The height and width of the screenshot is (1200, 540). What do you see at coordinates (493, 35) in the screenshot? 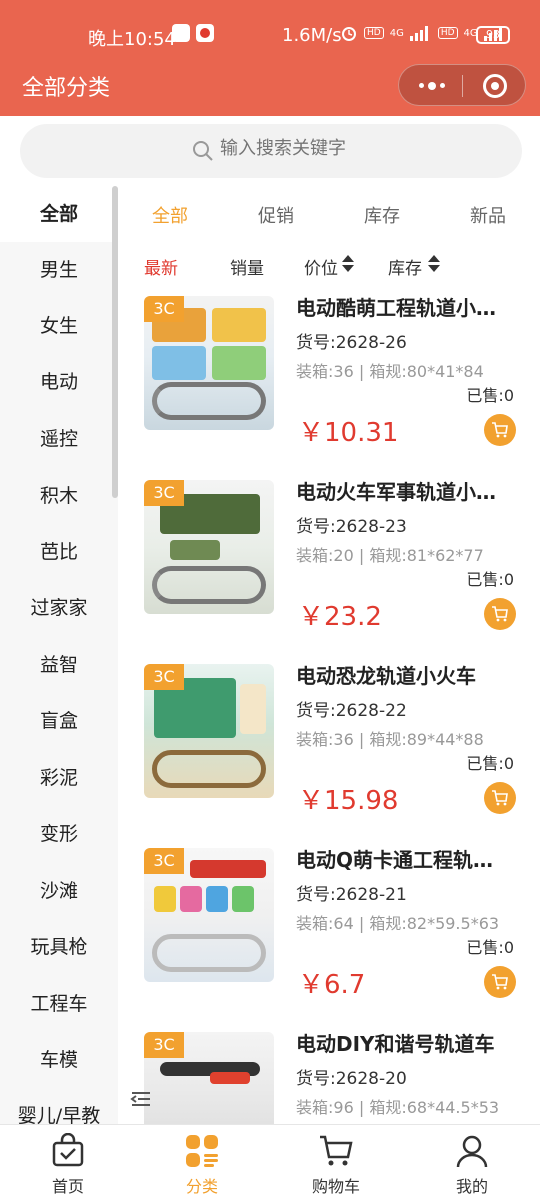
I see `battery-indicator: 93` at bounding box center [493, 35].